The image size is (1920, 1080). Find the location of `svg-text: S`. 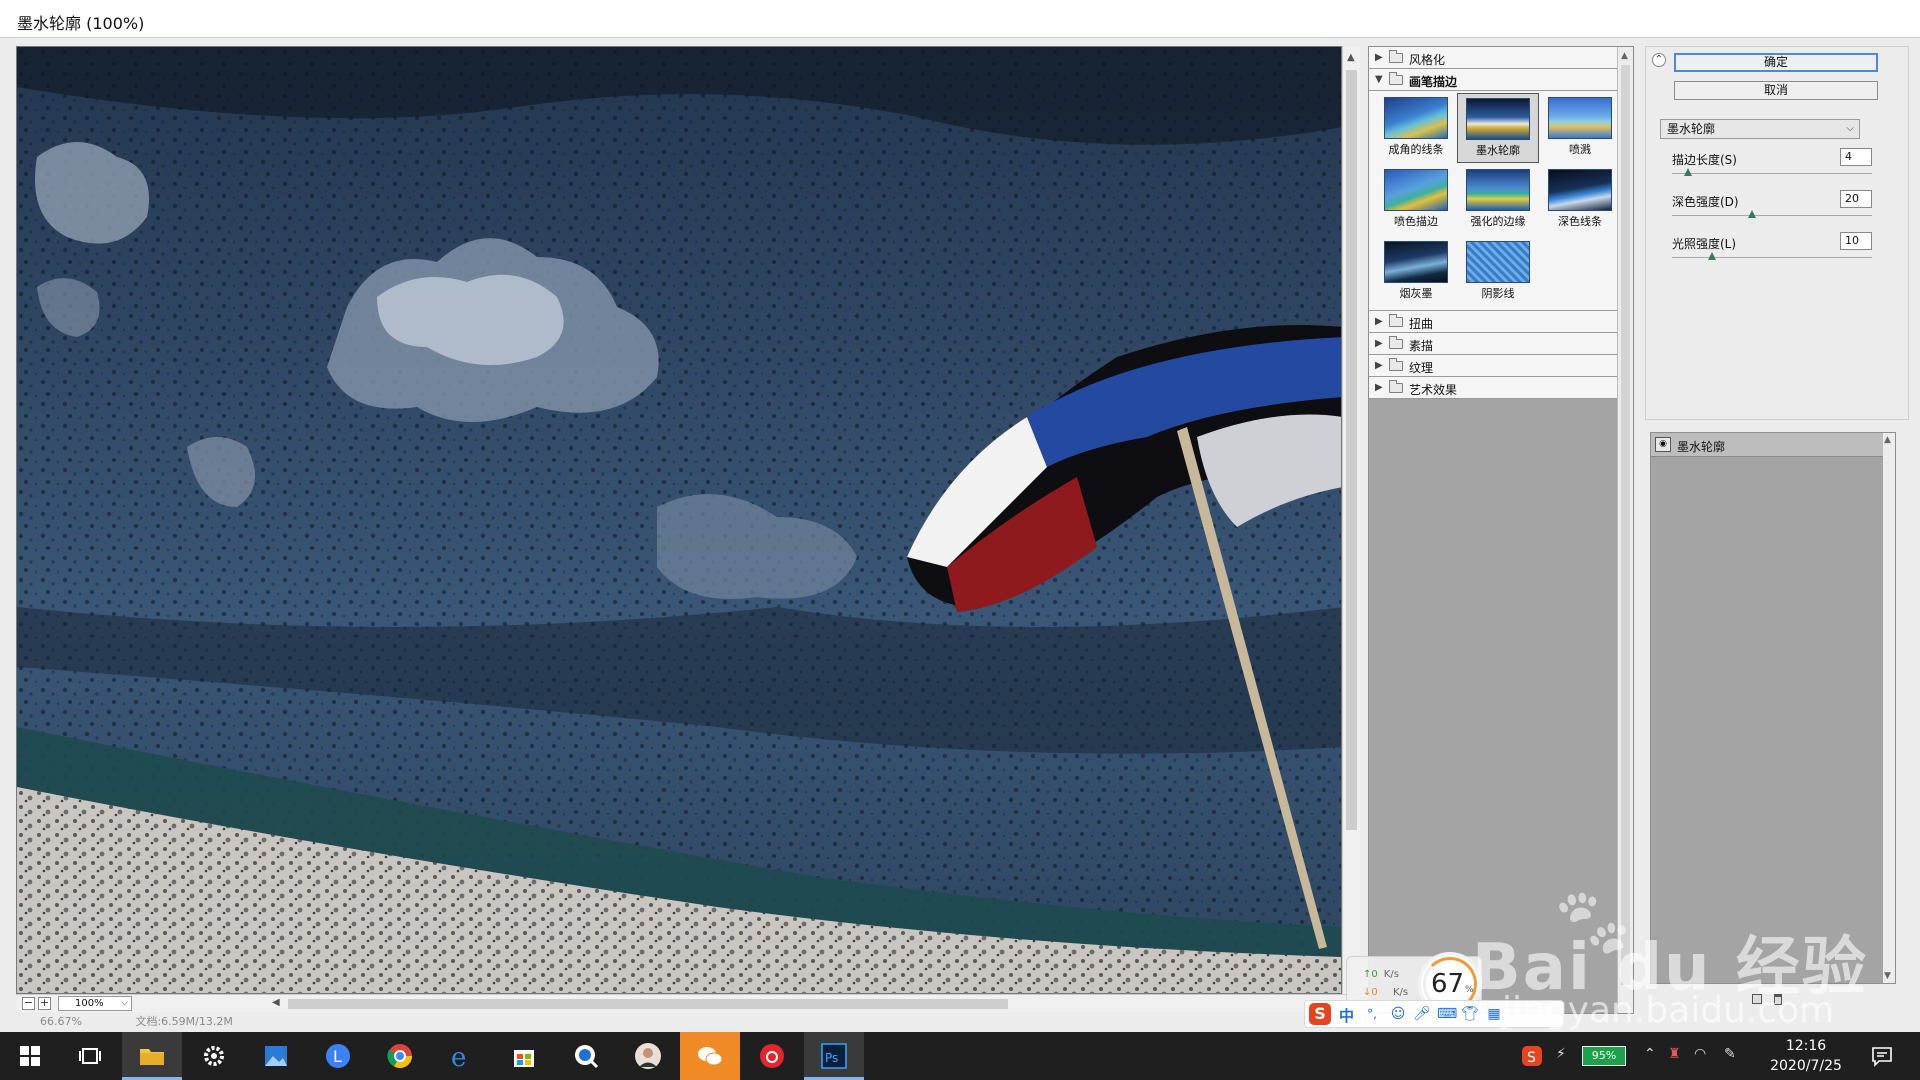

svg-text: S is located at coordinates (1531, 1058).